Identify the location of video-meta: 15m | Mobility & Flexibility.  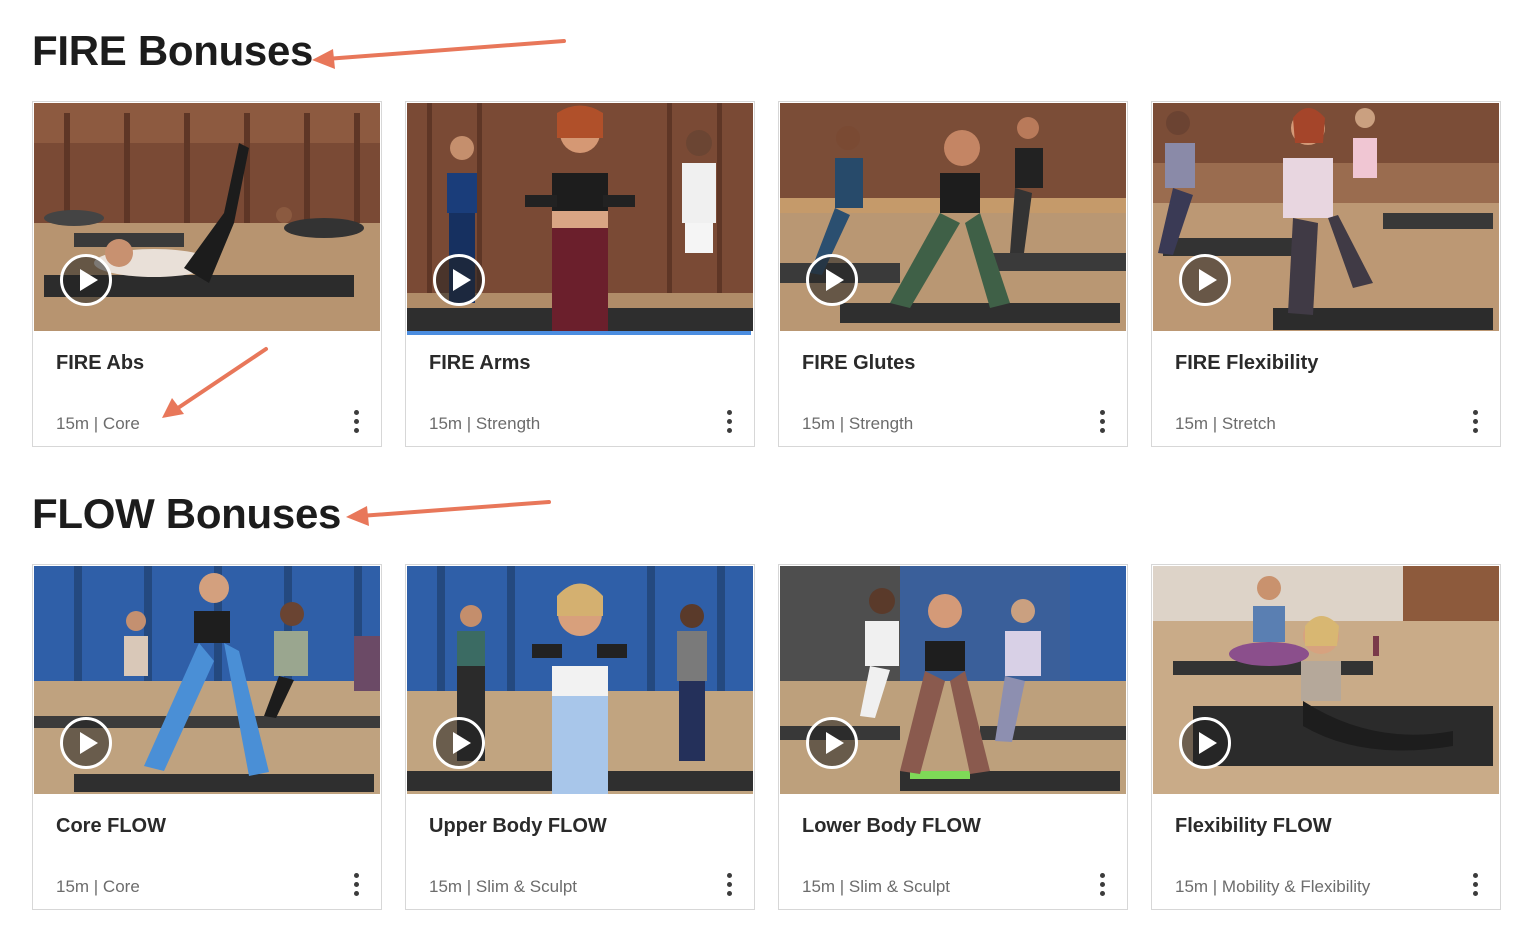
(1273, 886).